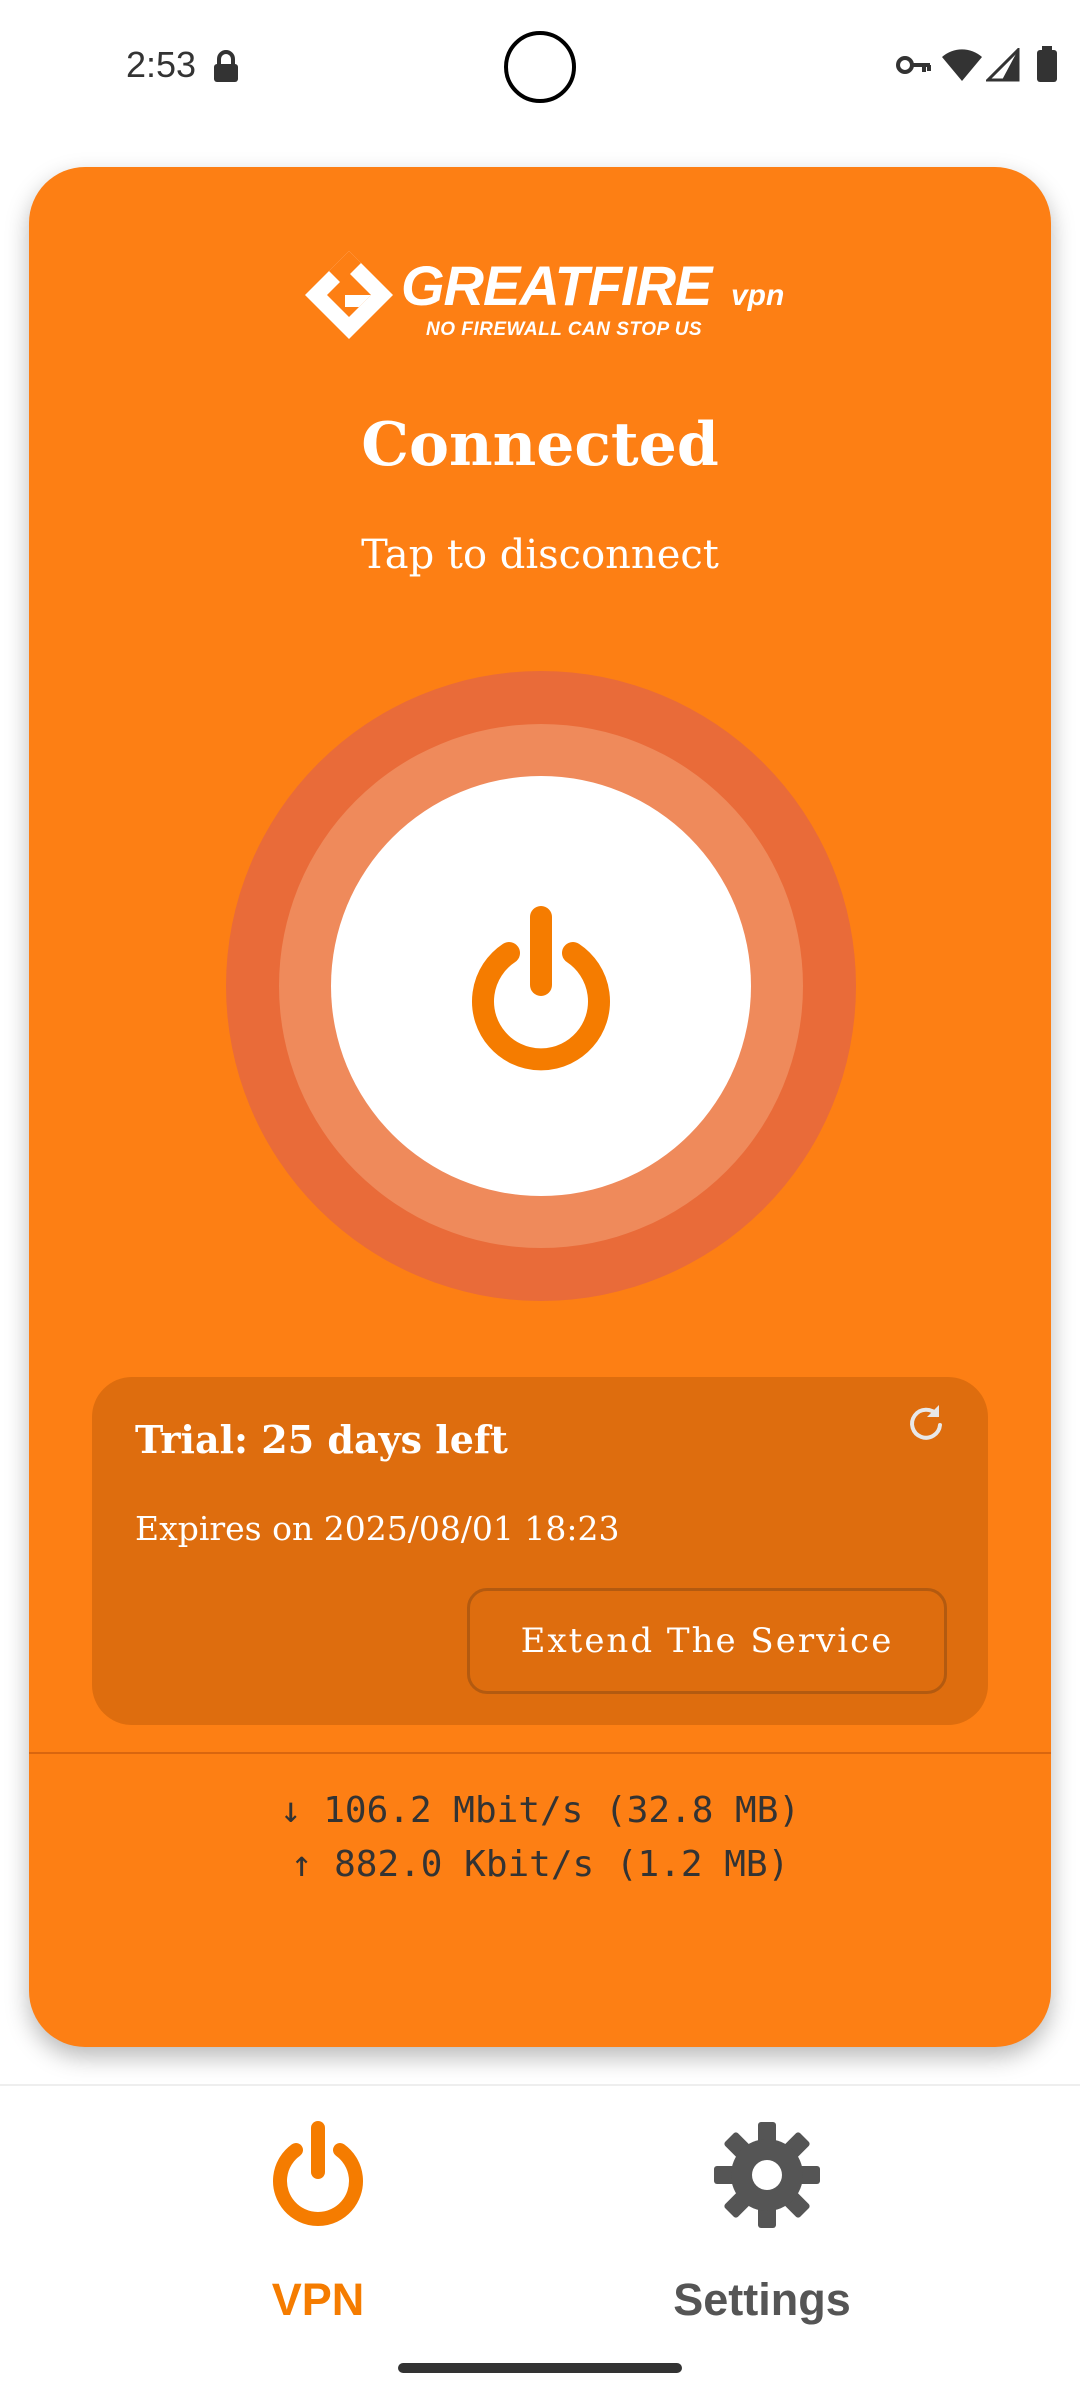 The image size is (1080, 2400). Describe the element at coordinates (556, 285) in the screenshot. I see `logo-brand-text: GREATFIRE` at that location.